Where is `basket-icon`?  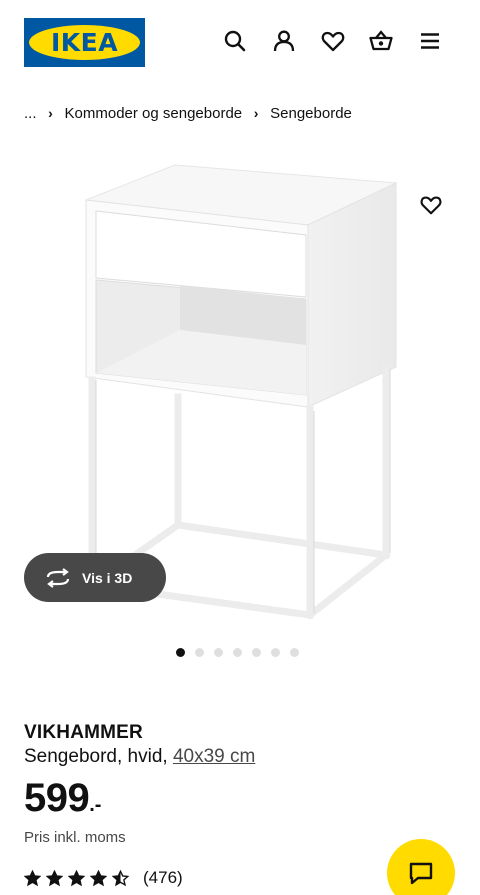
basket-icon is located at coordinates (381, 41).